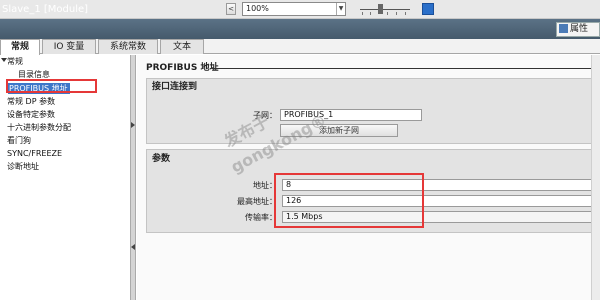  What do you see at coordinates (15, 61) in the screenshot?
I see `nav-item-general: 常规` at bounding box center [15, 61].